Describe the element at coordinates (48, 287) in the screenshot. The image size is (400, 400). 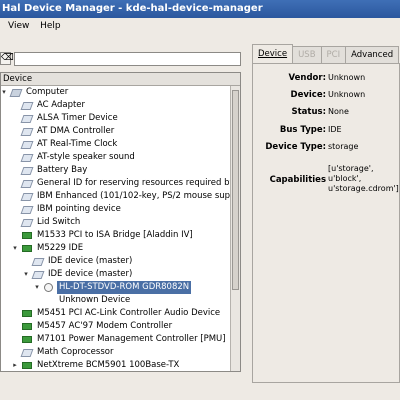
I see `optical-disc-icon` at that location.